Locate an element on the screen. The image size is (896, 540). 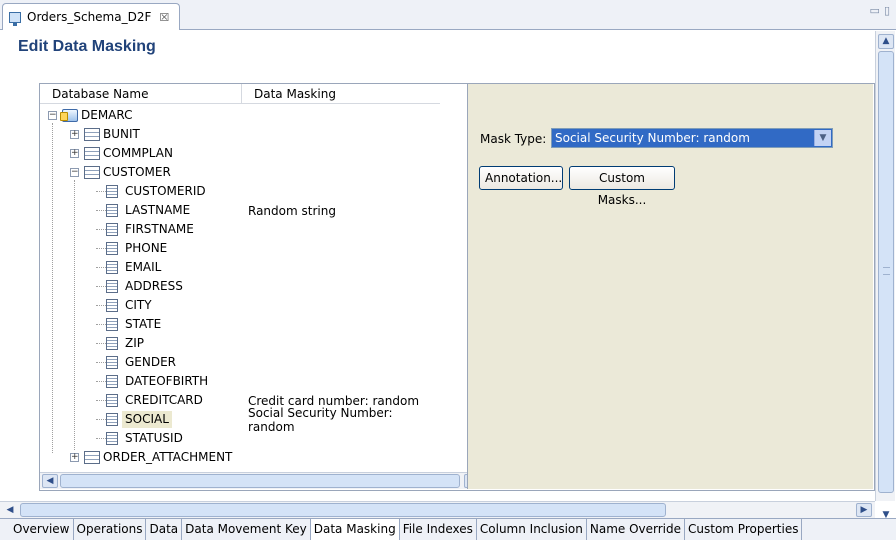
editor-tab: Orders_Schema_D2F ☒ is located at coordinates (91, 16).